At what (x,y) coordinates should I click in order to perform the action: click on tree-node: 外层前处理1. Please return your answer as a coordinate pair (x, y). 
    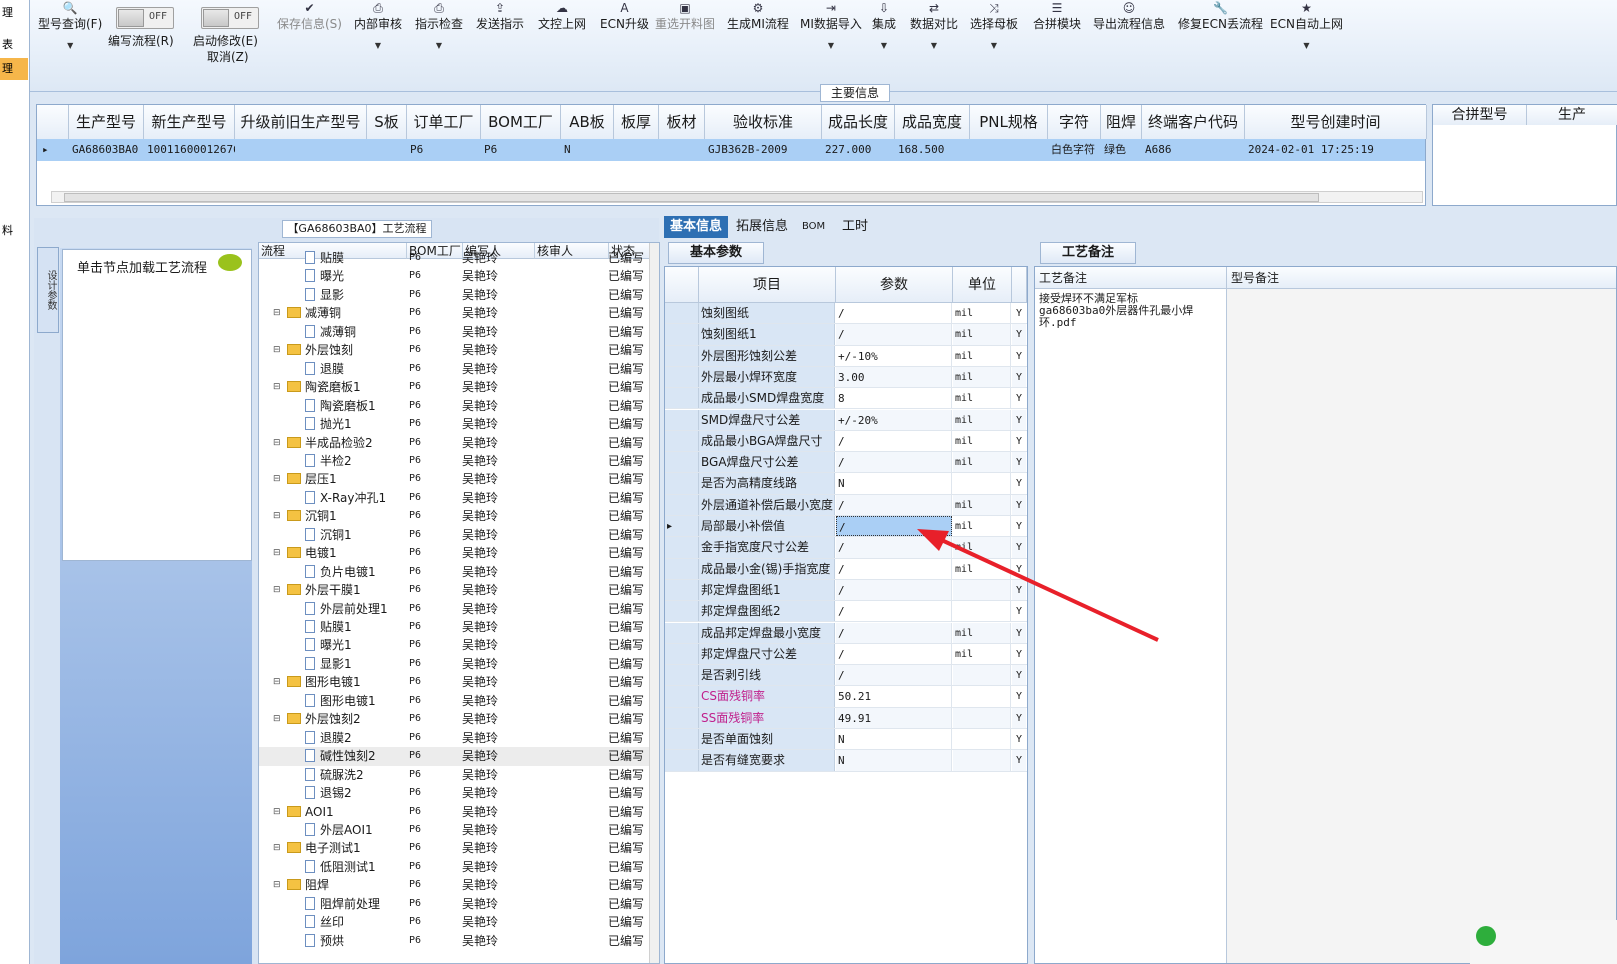
    Looking at the image, I should click on (346, 609).